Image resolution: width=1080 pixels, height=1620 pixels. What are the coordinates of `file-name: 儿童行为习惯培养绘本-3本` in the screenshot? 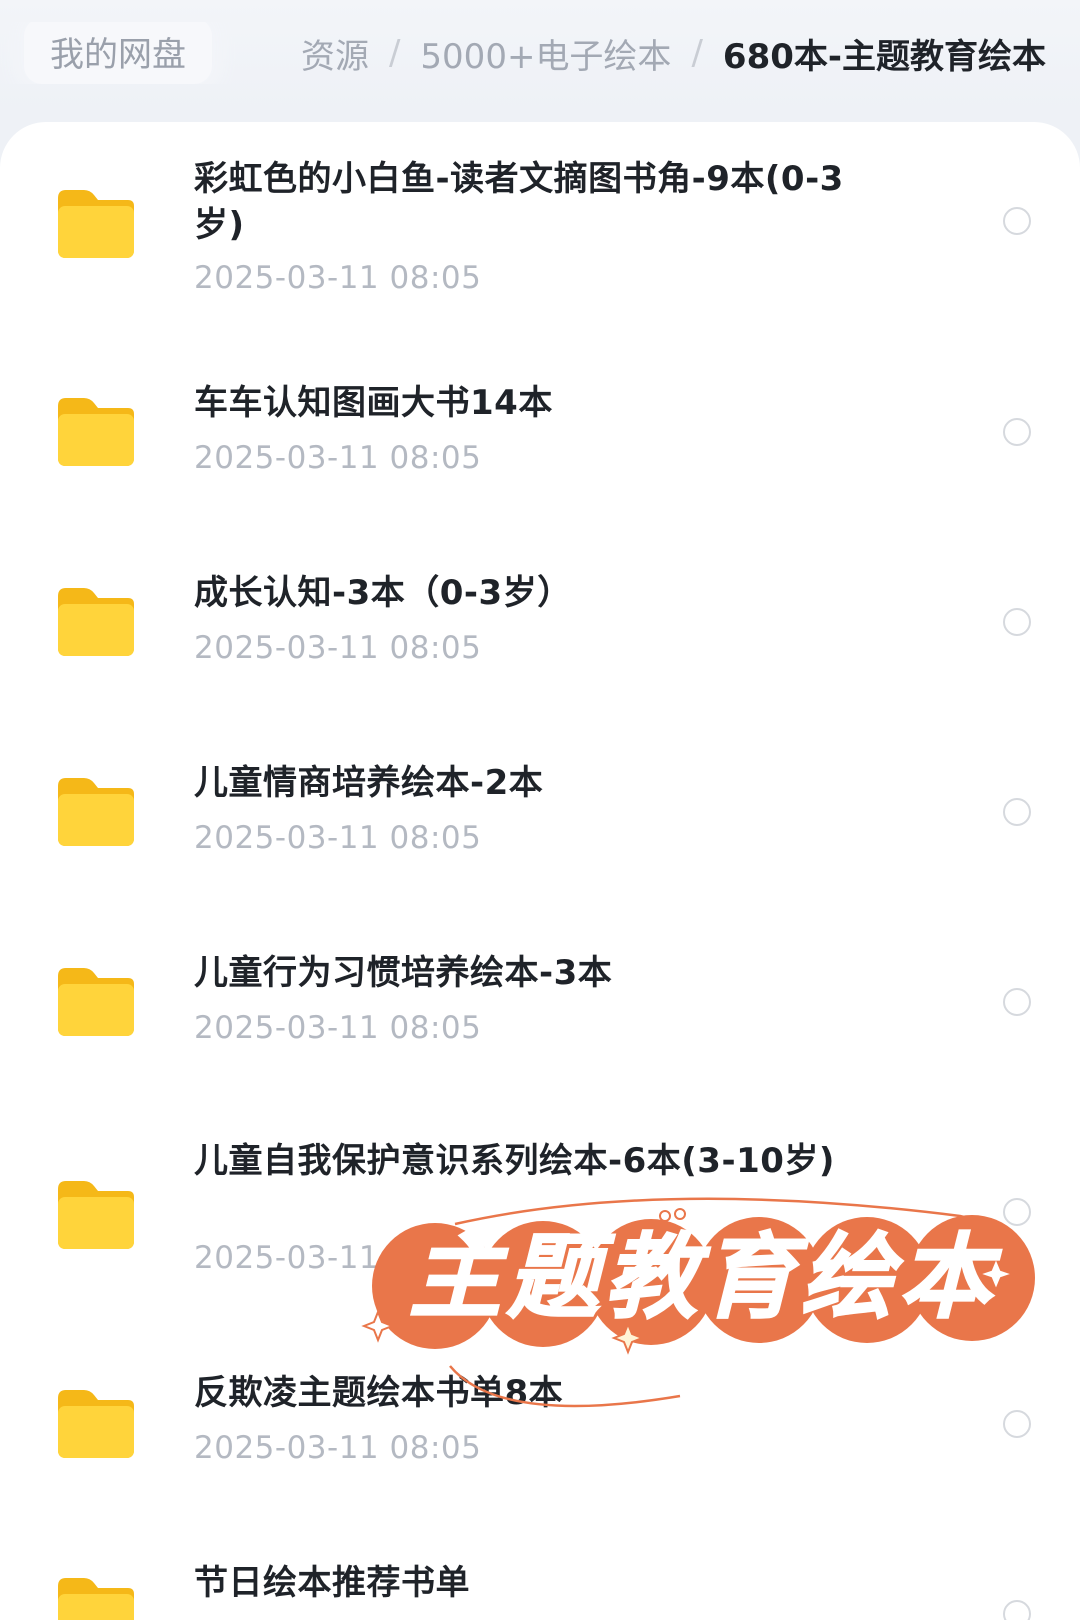 It's located at (403, 973).